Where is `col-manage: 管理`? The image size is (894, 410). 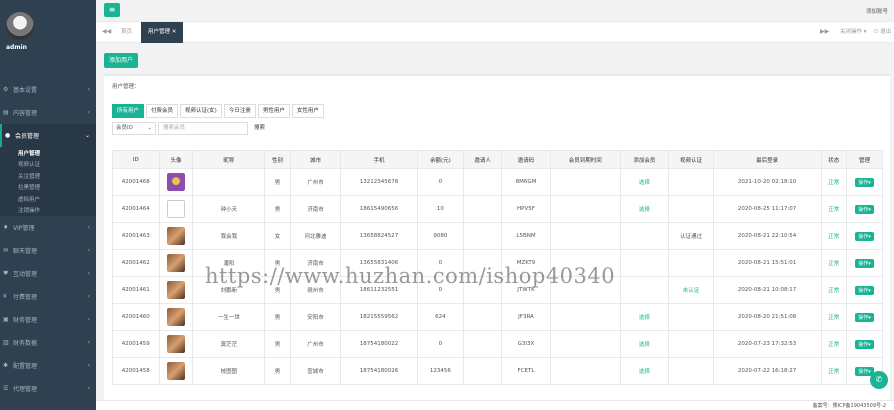 col-manage: 管理 is located at coordinates (864, 159).